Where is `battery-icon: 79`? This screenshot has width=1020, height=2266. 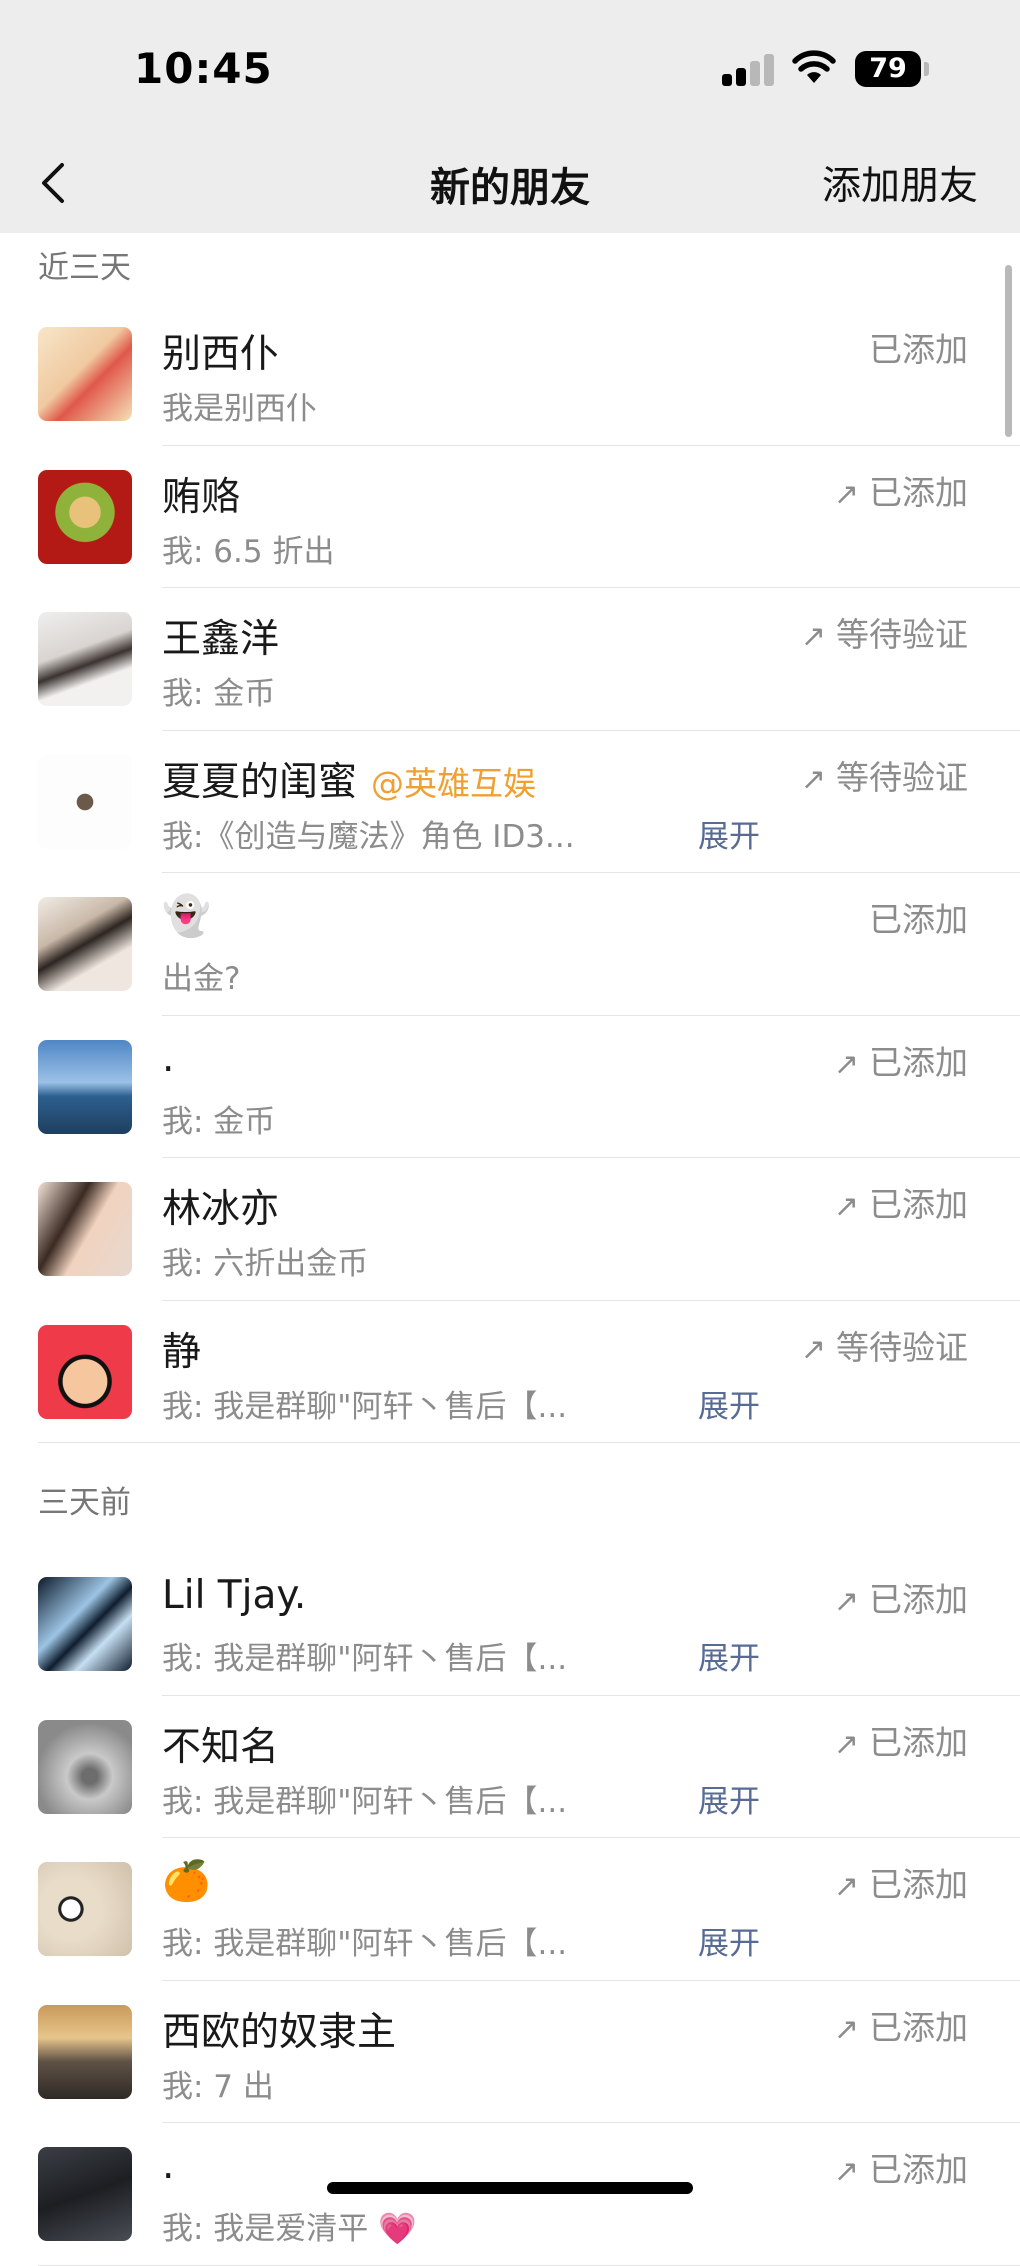 battery-icon: 79 is located at coordinates (888, 69).